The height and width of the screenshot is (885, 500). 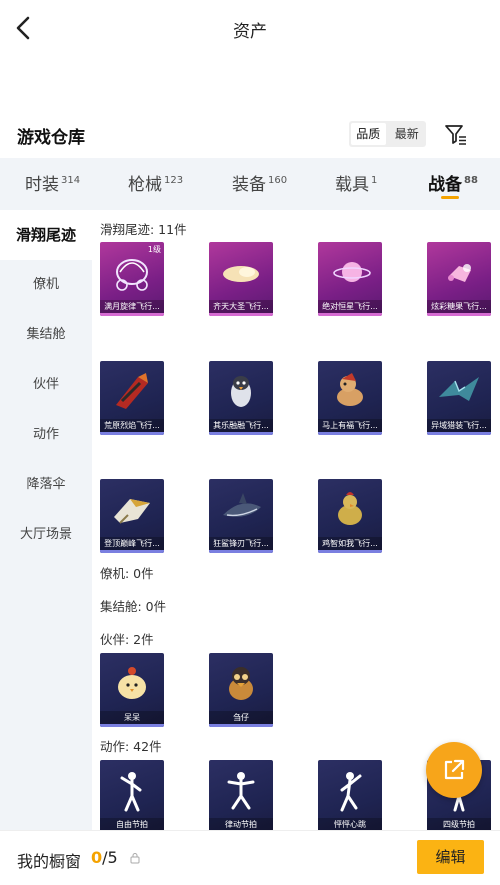 What do you see at coordinates (46, 485) in the screenshot?
I see `sidebar-item-parachute: 降落伞` at bounding box center [46, 485].